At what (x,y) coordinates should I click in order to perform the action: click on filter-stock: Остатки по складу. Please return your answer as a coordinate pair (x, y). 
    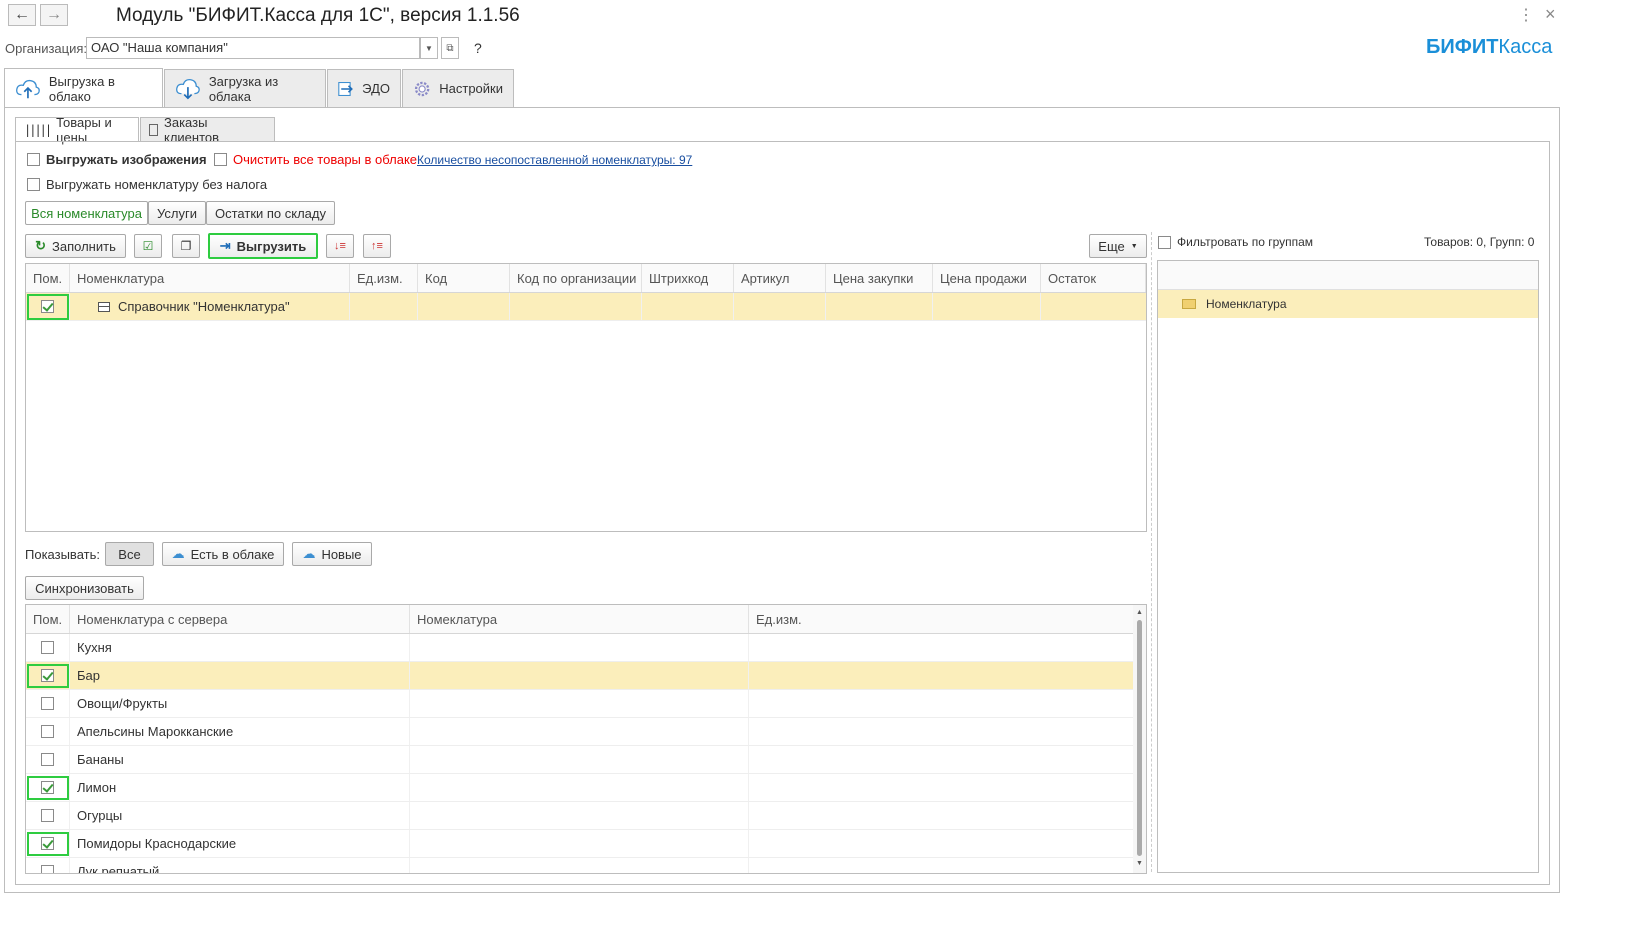
    Looking at the image, I should click on (270, 213).